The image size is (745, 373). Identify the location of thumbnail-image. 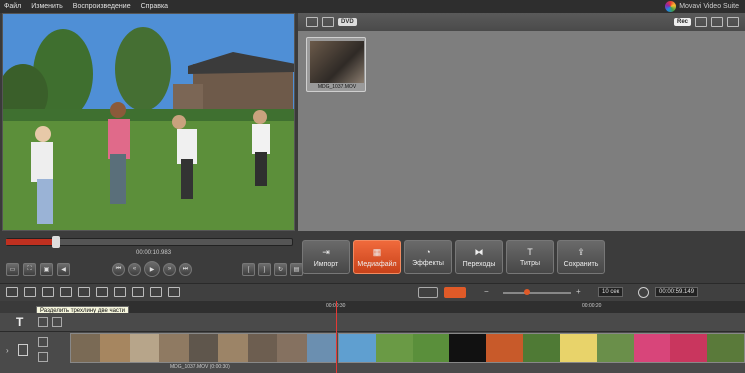
(337, 62).